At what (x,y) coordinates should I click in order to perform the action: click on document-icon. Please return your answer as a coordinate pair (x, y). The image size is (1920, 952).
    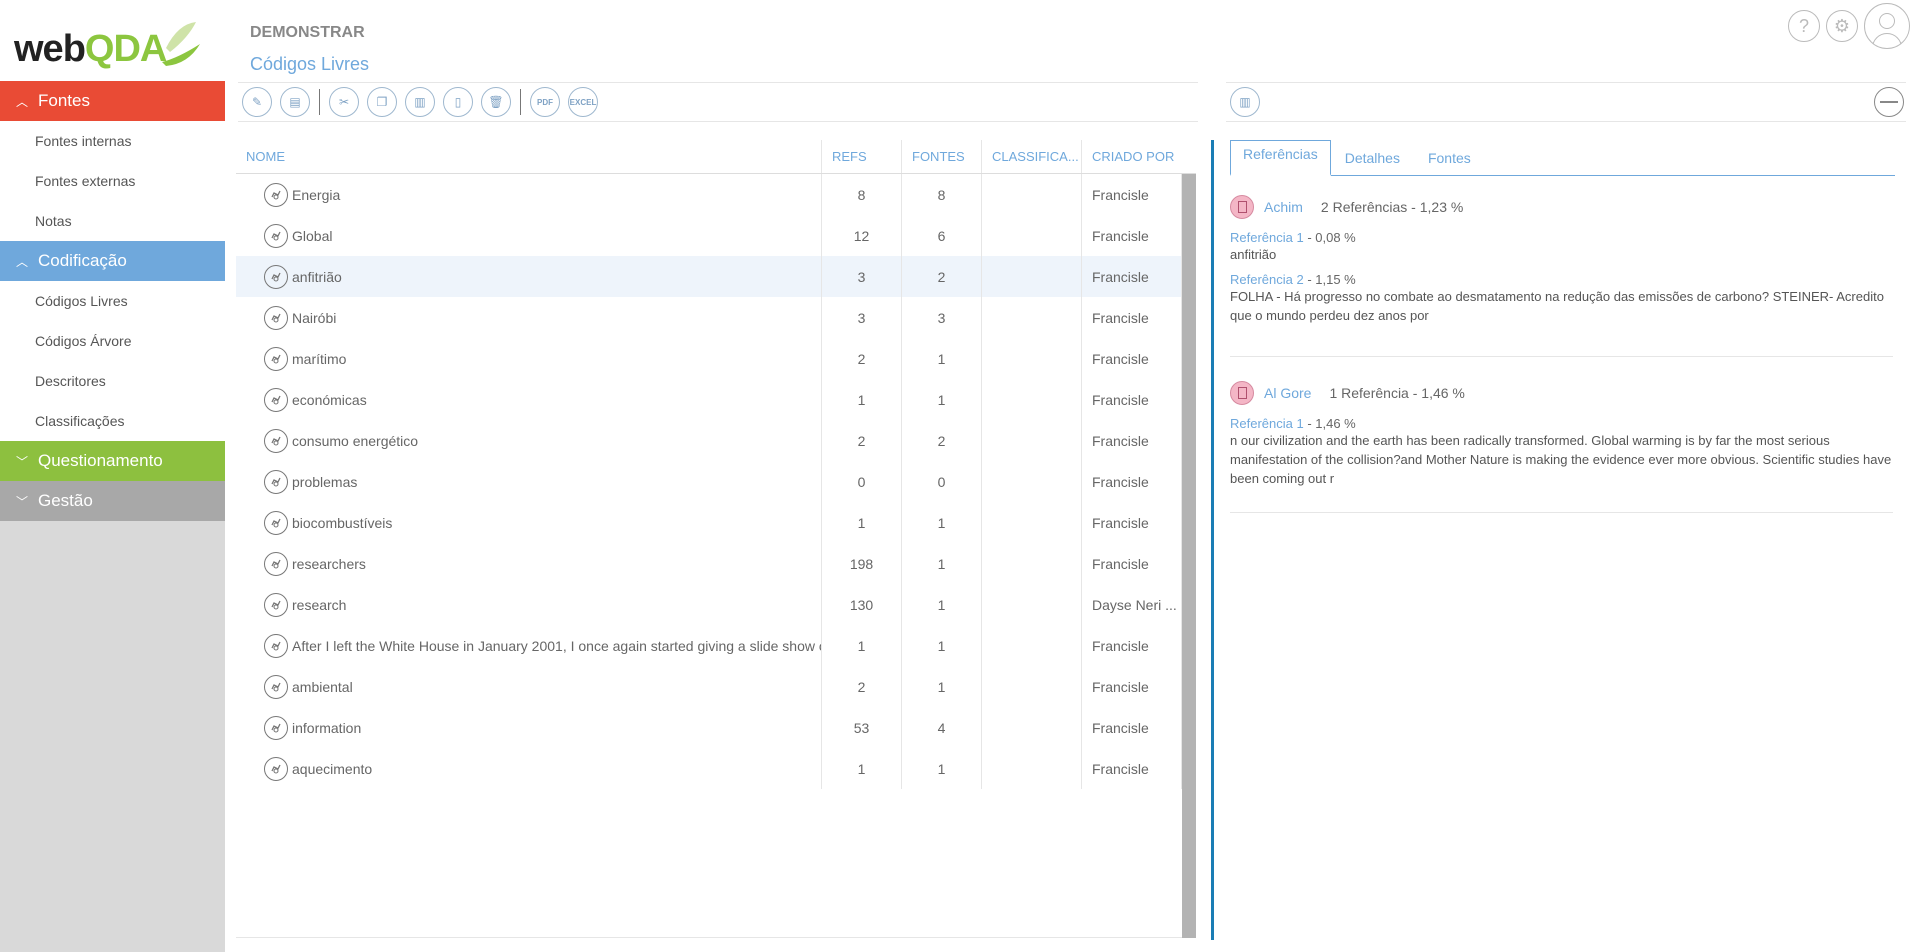
    Looking at the image, I should click on (1242, 207).